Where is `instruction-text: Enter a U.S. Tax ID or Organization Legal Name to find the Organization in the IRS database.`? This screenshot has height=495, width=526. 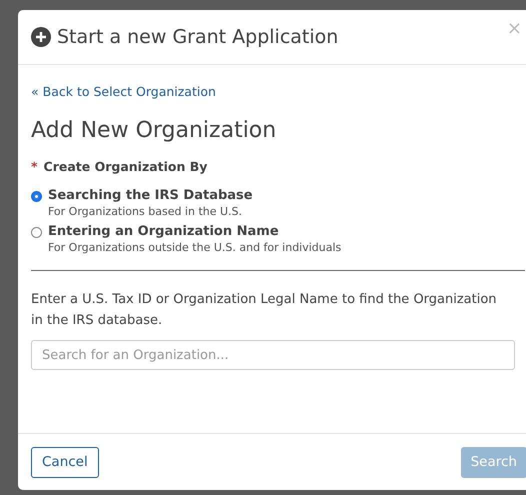
instruction-text: Enter a U.S. Tax ID or Organization Legal Name to find the Organization in the IRS database. is located at coordinates (264, 310).